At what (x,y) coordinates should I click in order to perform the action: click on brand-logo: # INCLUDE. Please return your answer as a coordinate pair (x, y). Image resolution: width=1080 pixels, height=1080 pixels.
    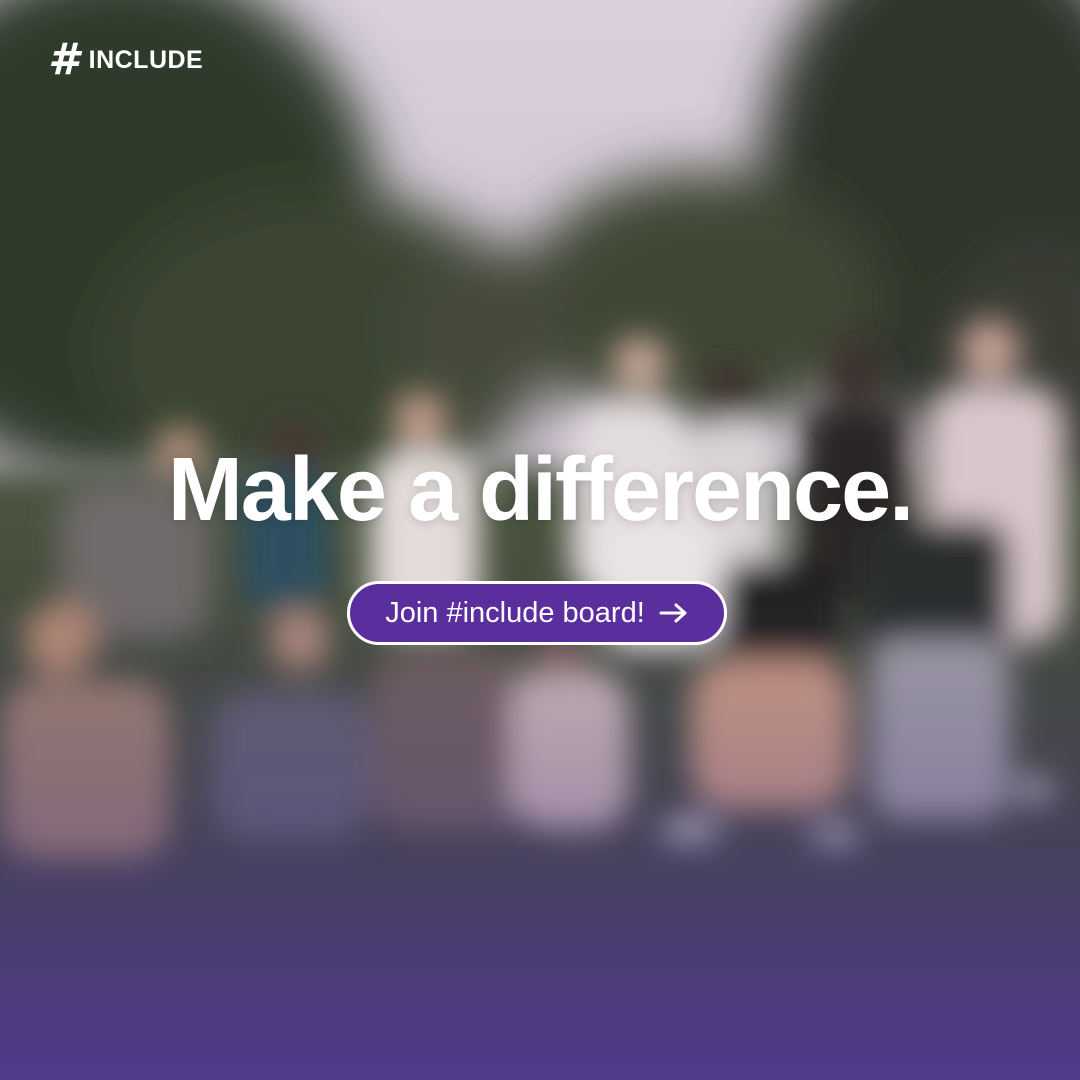
    Looking at the image, I should click on (125, 60).